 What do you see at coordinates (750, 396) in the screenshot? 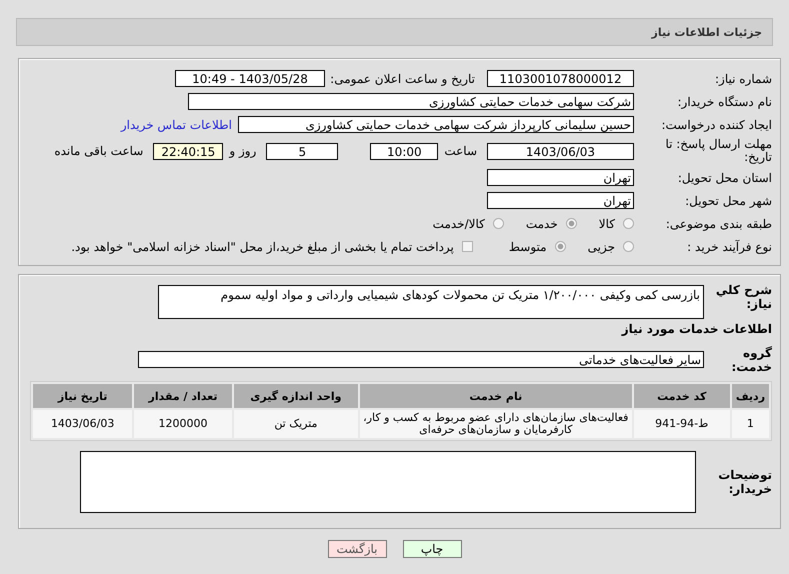
I see `column-header: ردیف` at bounding box center [750, 396].